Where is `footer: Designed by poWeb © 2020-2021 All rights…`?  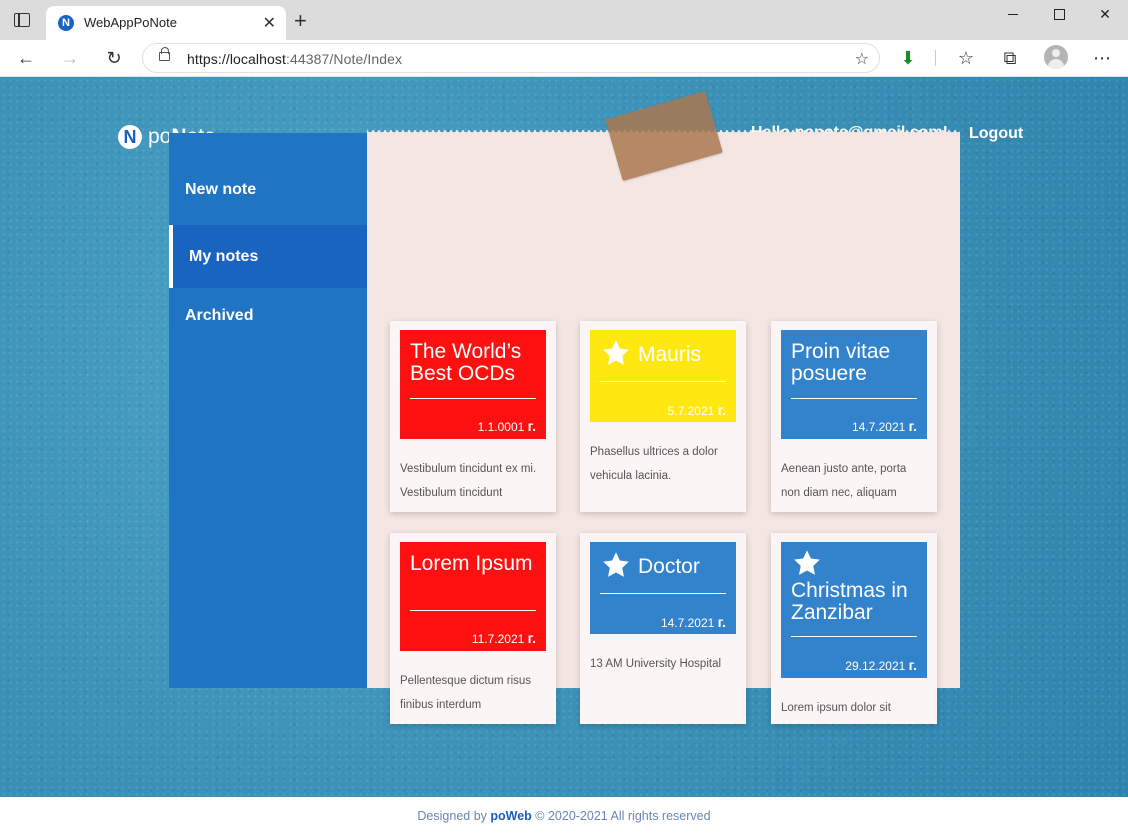 footer: Designed by poWeb © 2020-2021 All rights… is located at coordinates (564, 818).